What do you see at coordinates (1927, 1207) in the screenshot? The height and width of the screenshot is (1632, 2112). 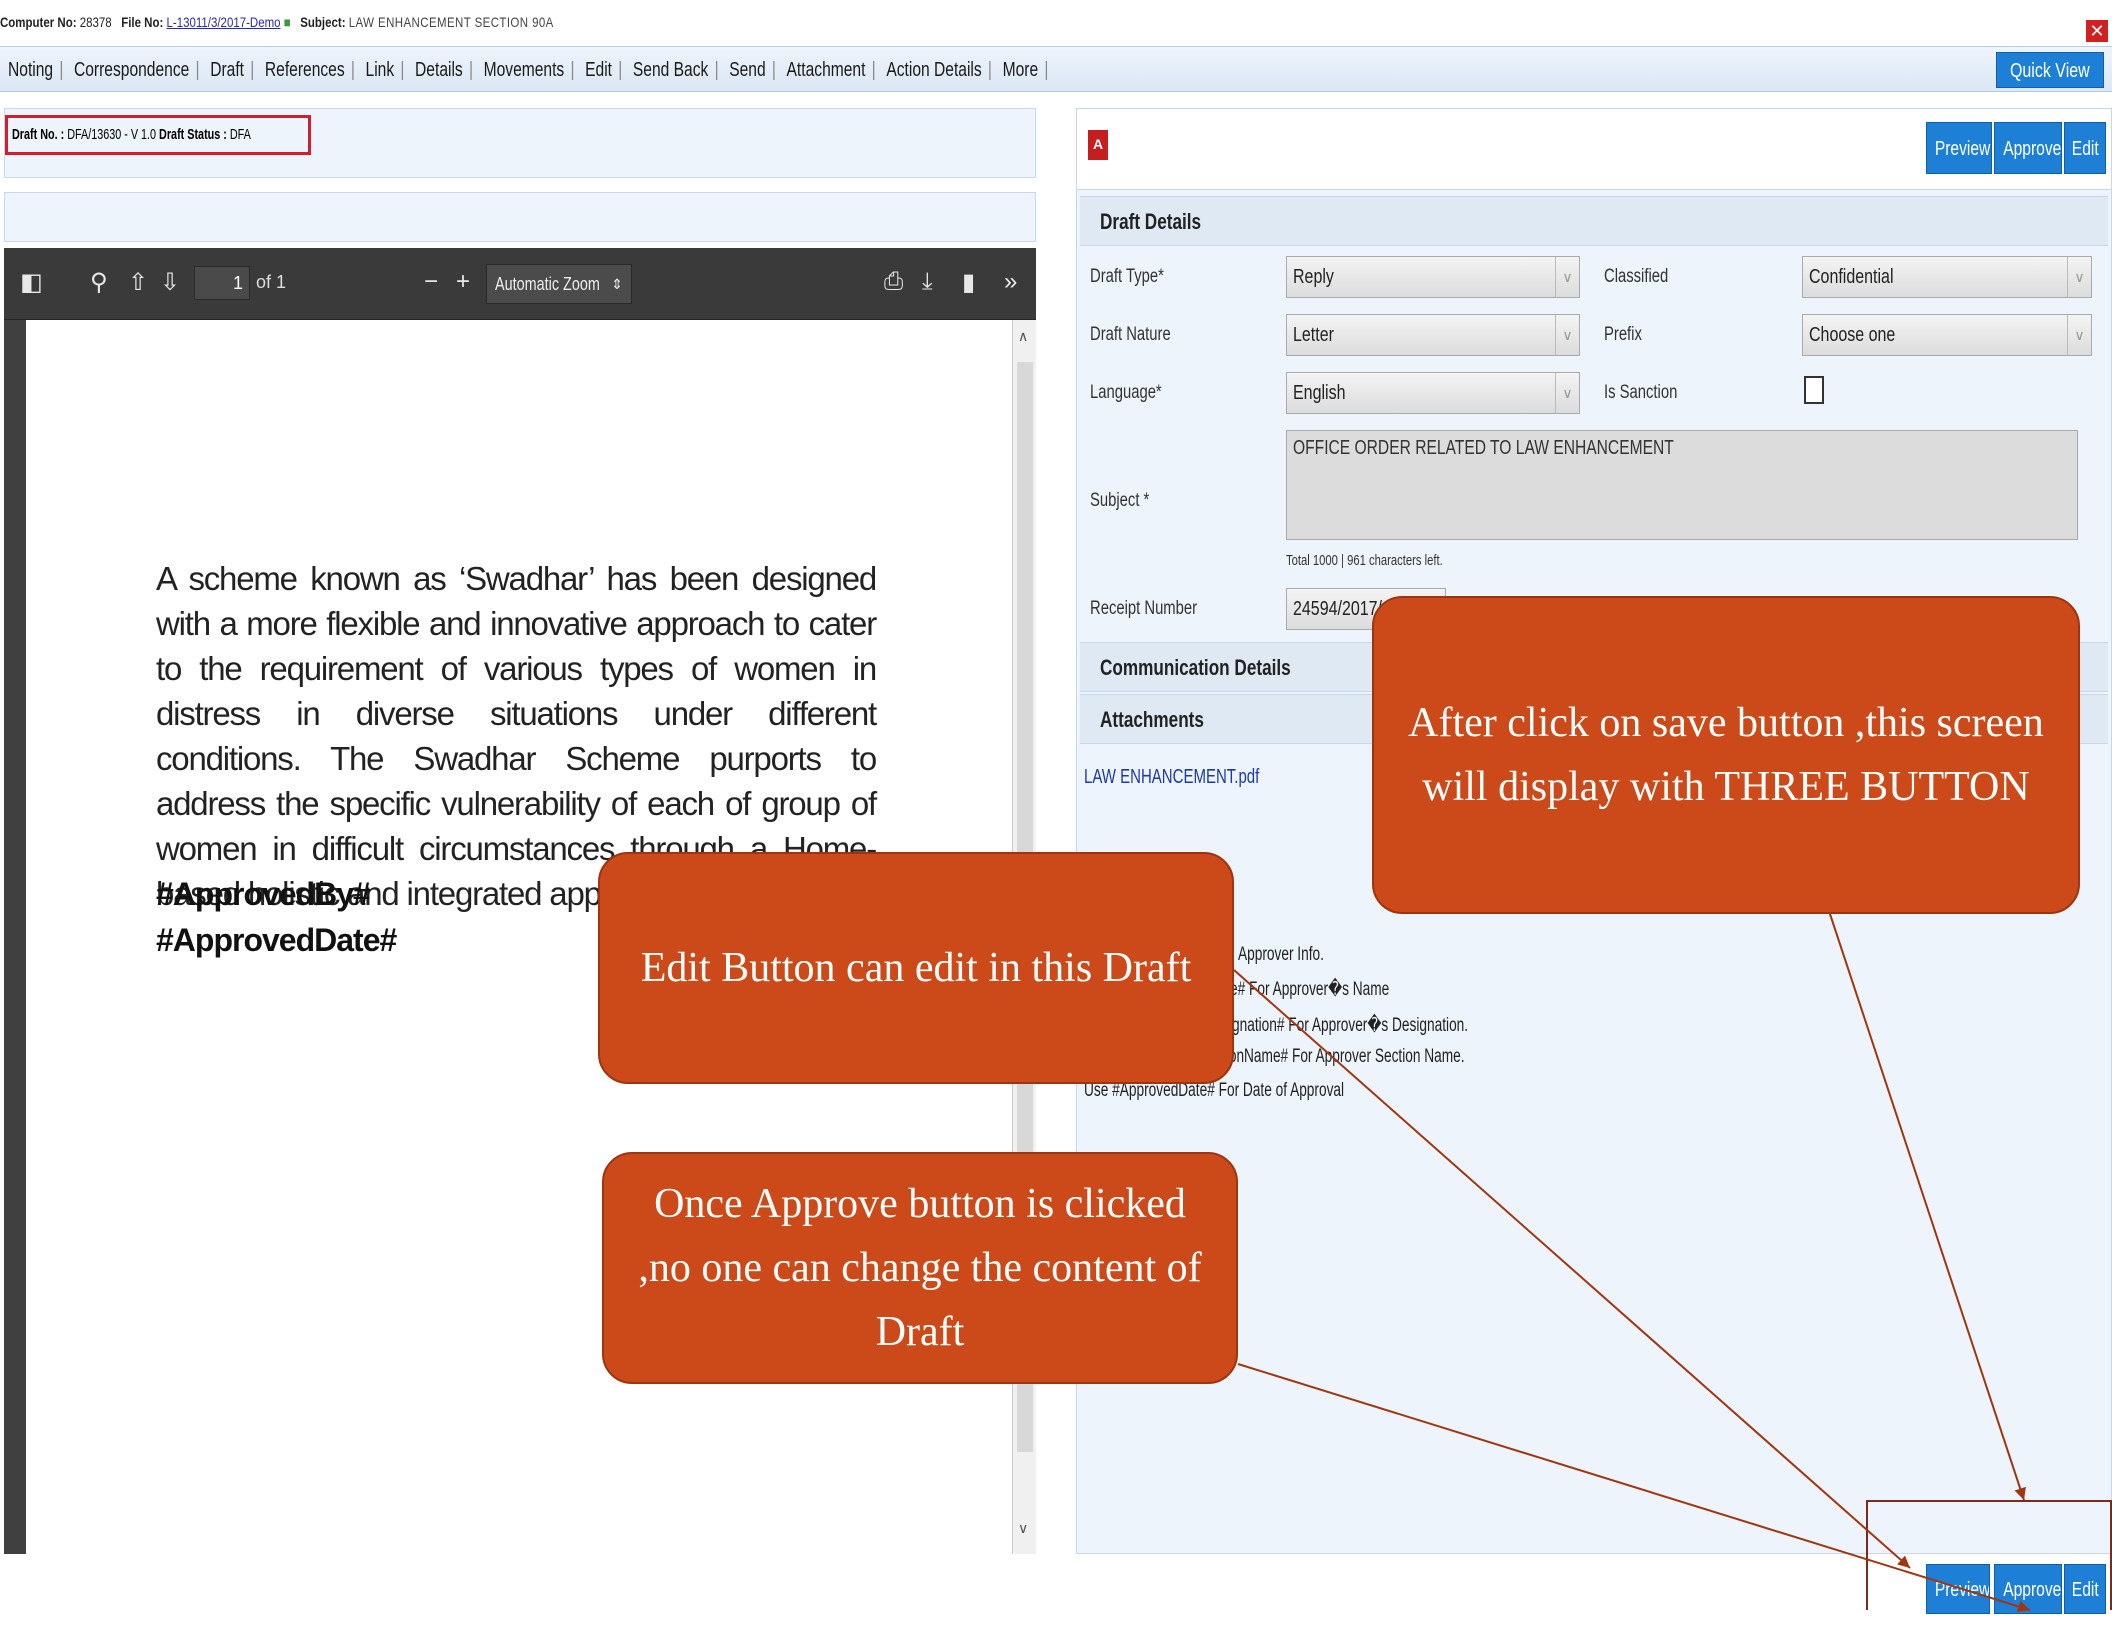 I see `arrow-to-highlight` at bounding box center [1927, 1207].